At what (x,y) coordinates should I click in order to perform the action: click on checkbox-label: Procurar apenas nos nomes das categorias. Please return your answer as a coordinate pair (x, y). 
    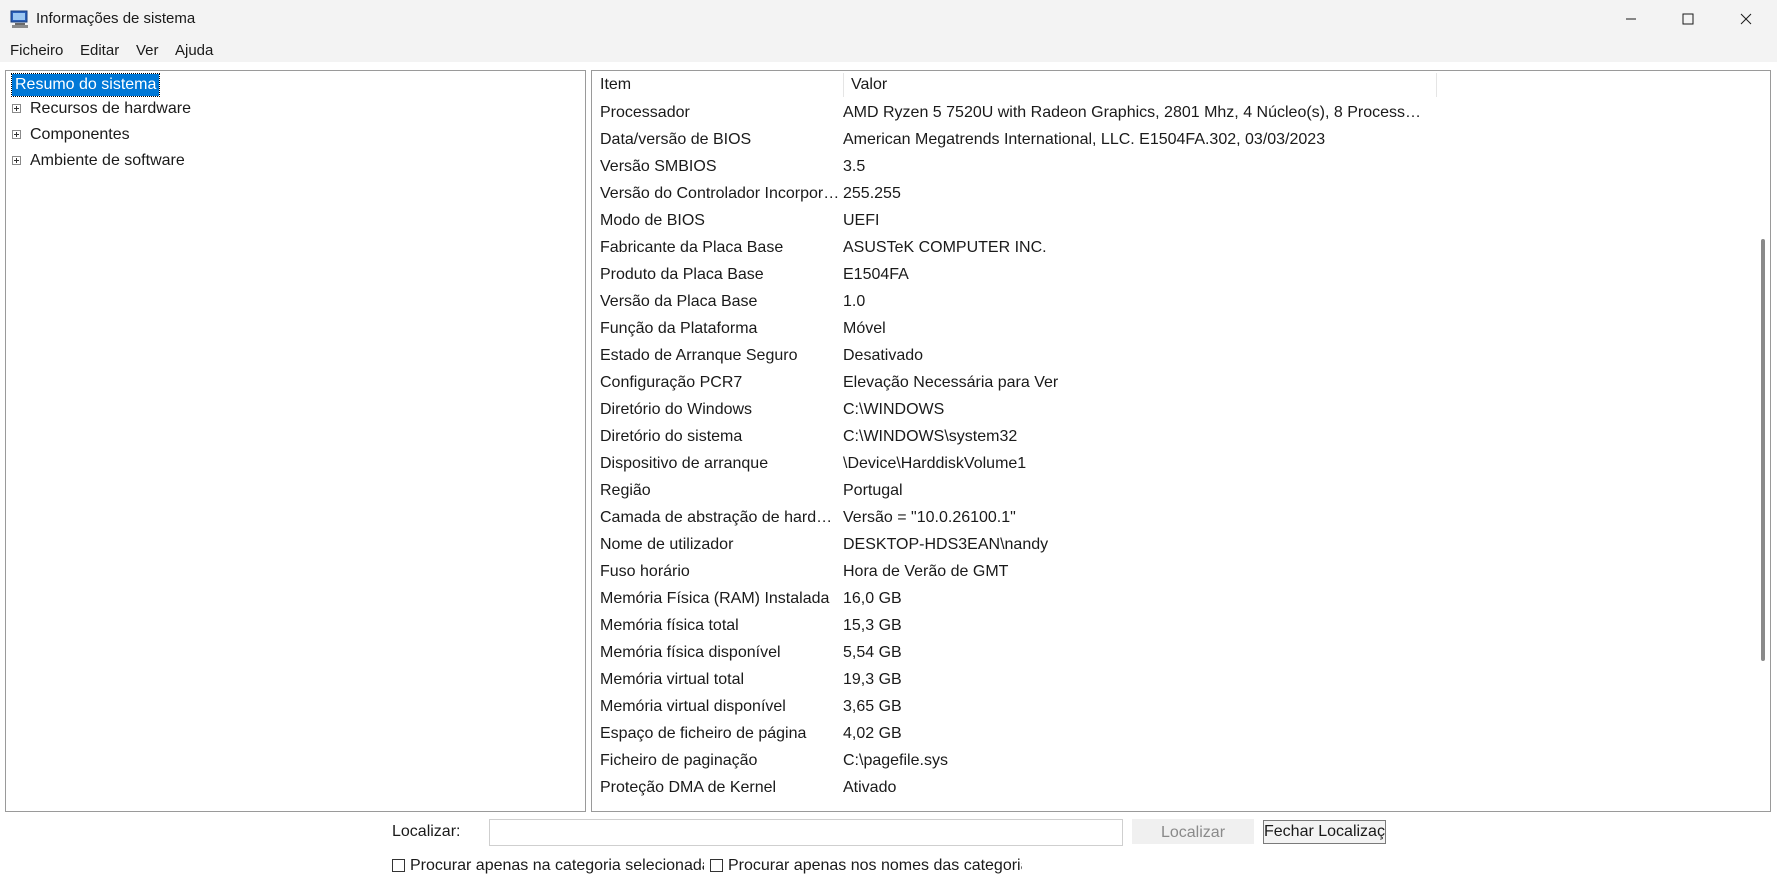
    Looking at the image, I should click on (875, 865).